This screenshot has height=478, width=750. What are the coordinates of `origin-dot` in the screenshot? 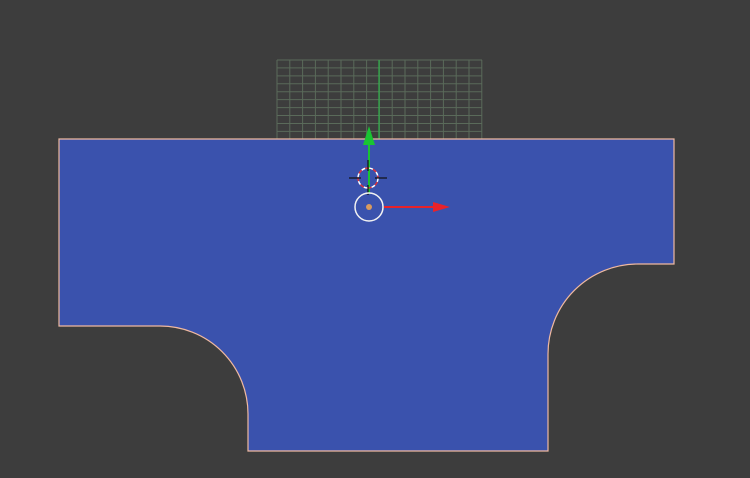 It's located at (369, 207).